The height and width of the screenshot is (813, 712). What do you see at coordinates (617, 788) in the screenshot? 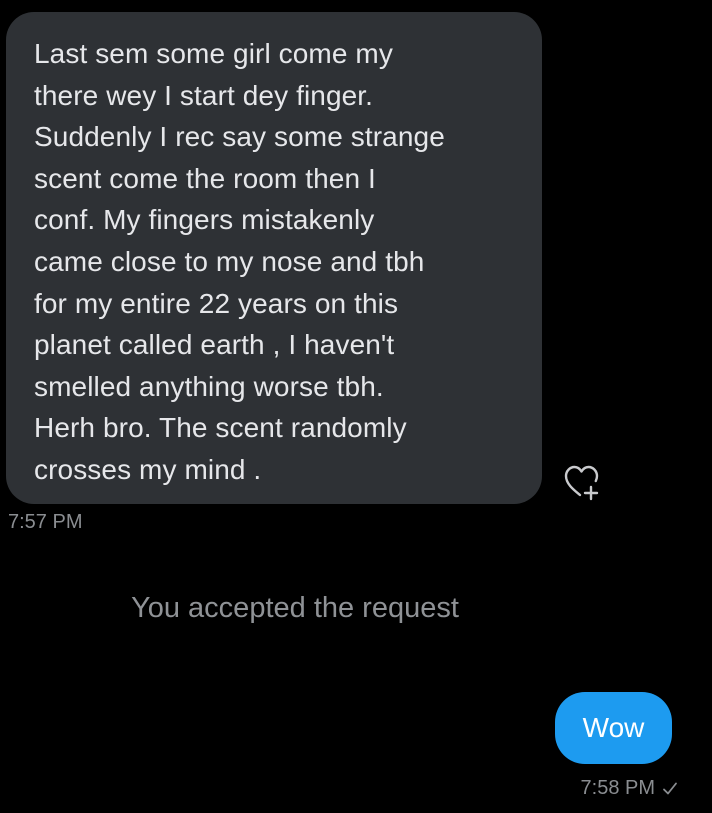
I see `outgoing-message-time: 7:58 PM` at bounding box center [617, 788].